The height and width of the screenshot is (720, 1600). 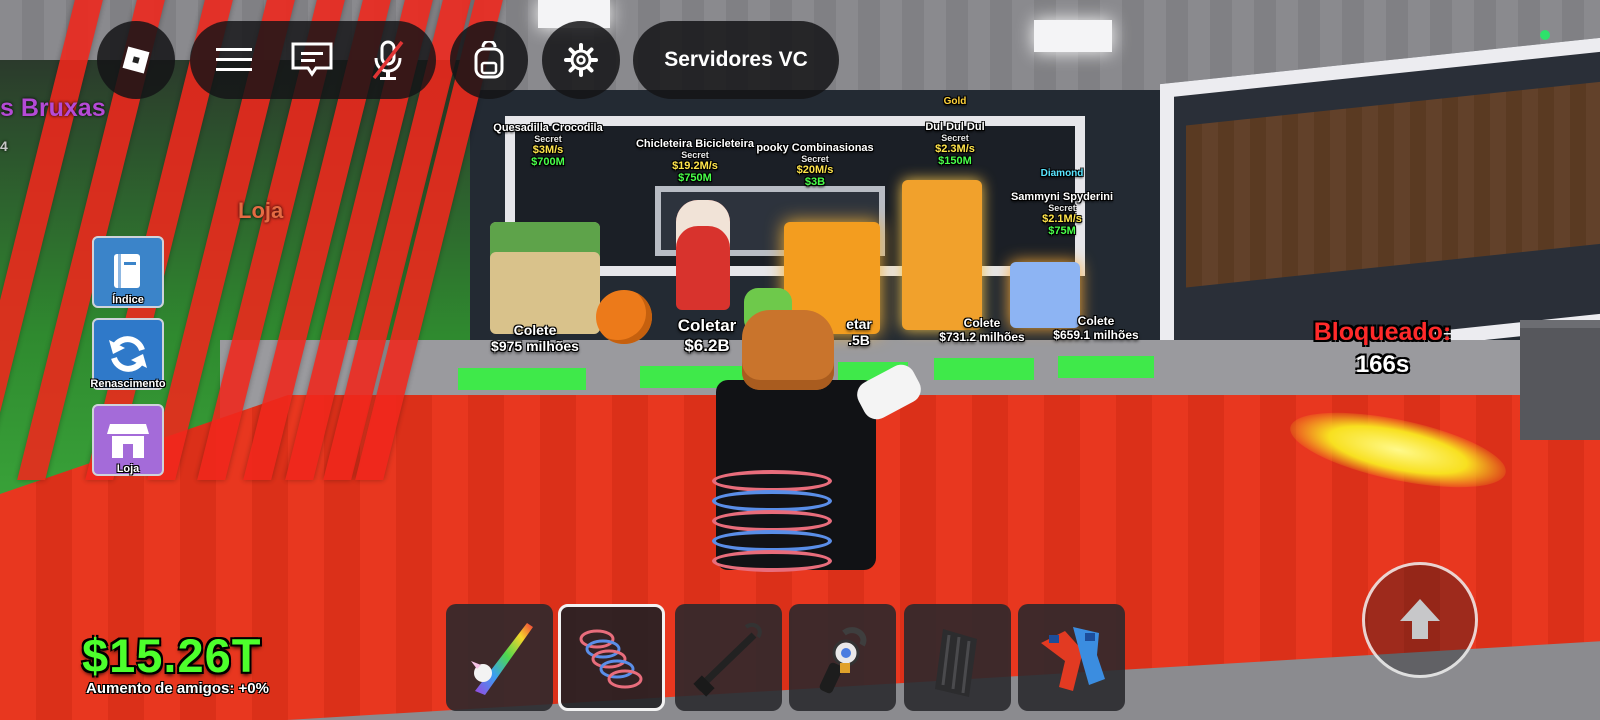 I want to click on top-toolbar, so click(x=313, y=60).